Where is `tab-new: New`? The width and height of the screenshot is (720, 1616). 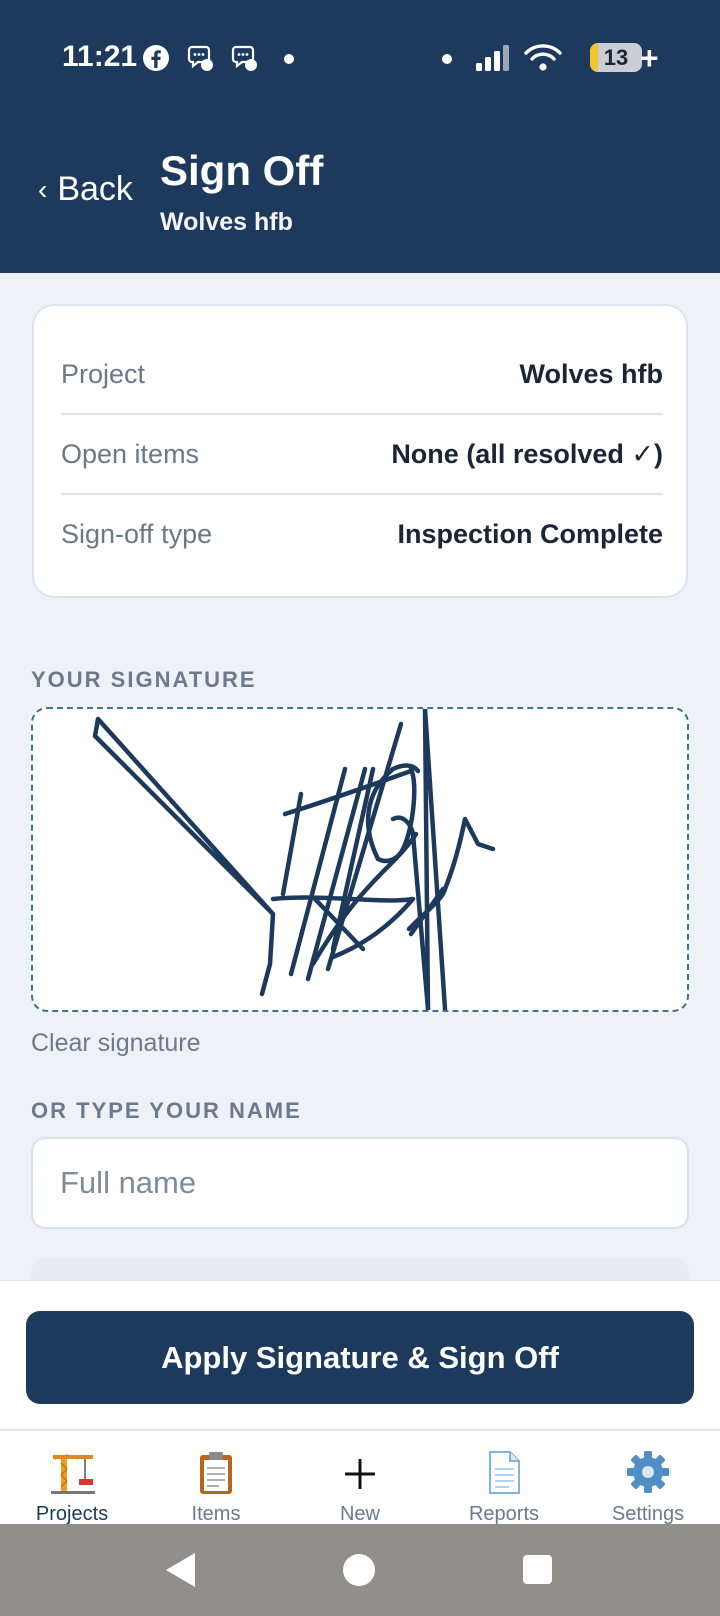
tab-new: New is located at coordinates (360, 1478).